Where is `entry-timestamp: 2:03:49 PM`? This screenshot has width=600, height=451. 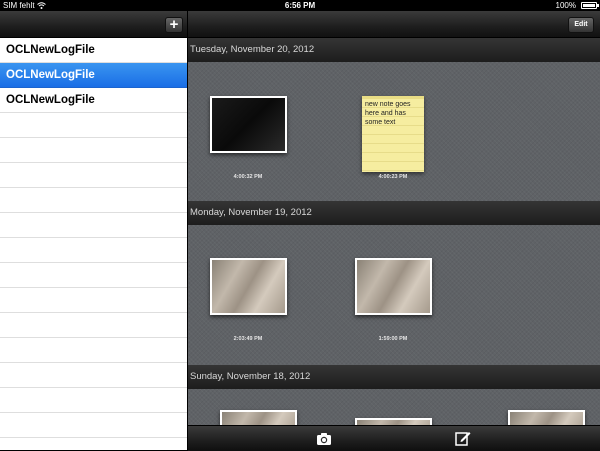
entry-timestamp: 2:03:49 PM is located at coordinates (248, 339).